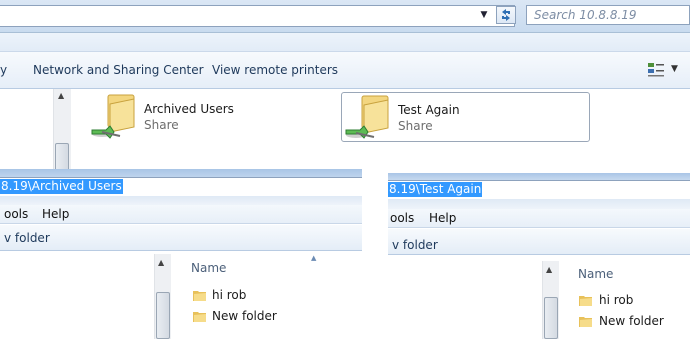 The width and height of the screenshot is (690, 339). I want to click on sort-ascending-icon: ▲, so click(314, 258).